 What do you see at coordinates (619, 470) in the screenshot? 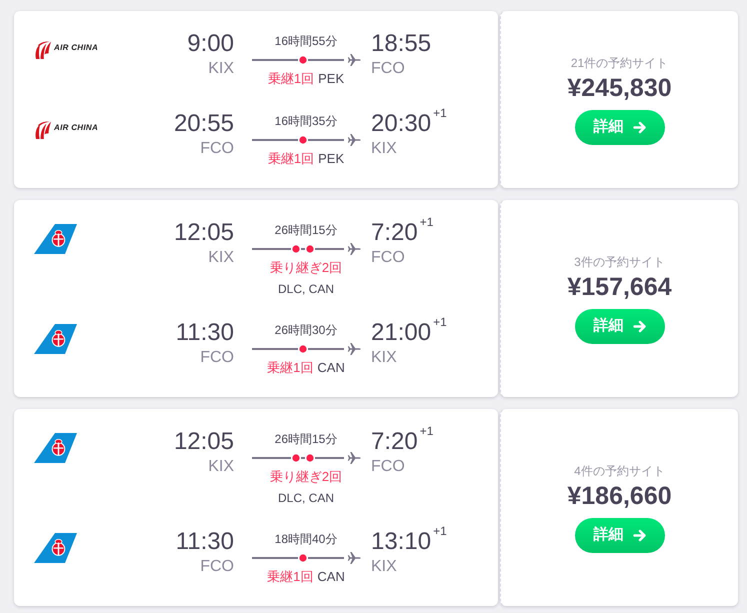
I see `booking-sites-count: 4件の予約サイト` at bounding box center [619, 470].